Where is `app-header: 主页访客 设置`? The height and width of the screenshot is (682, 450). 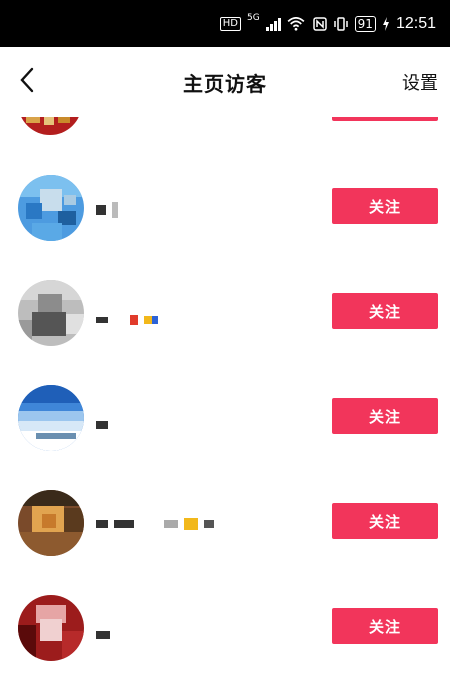 app-header: 主页访客 设置 is located at coordinates (225, 82).